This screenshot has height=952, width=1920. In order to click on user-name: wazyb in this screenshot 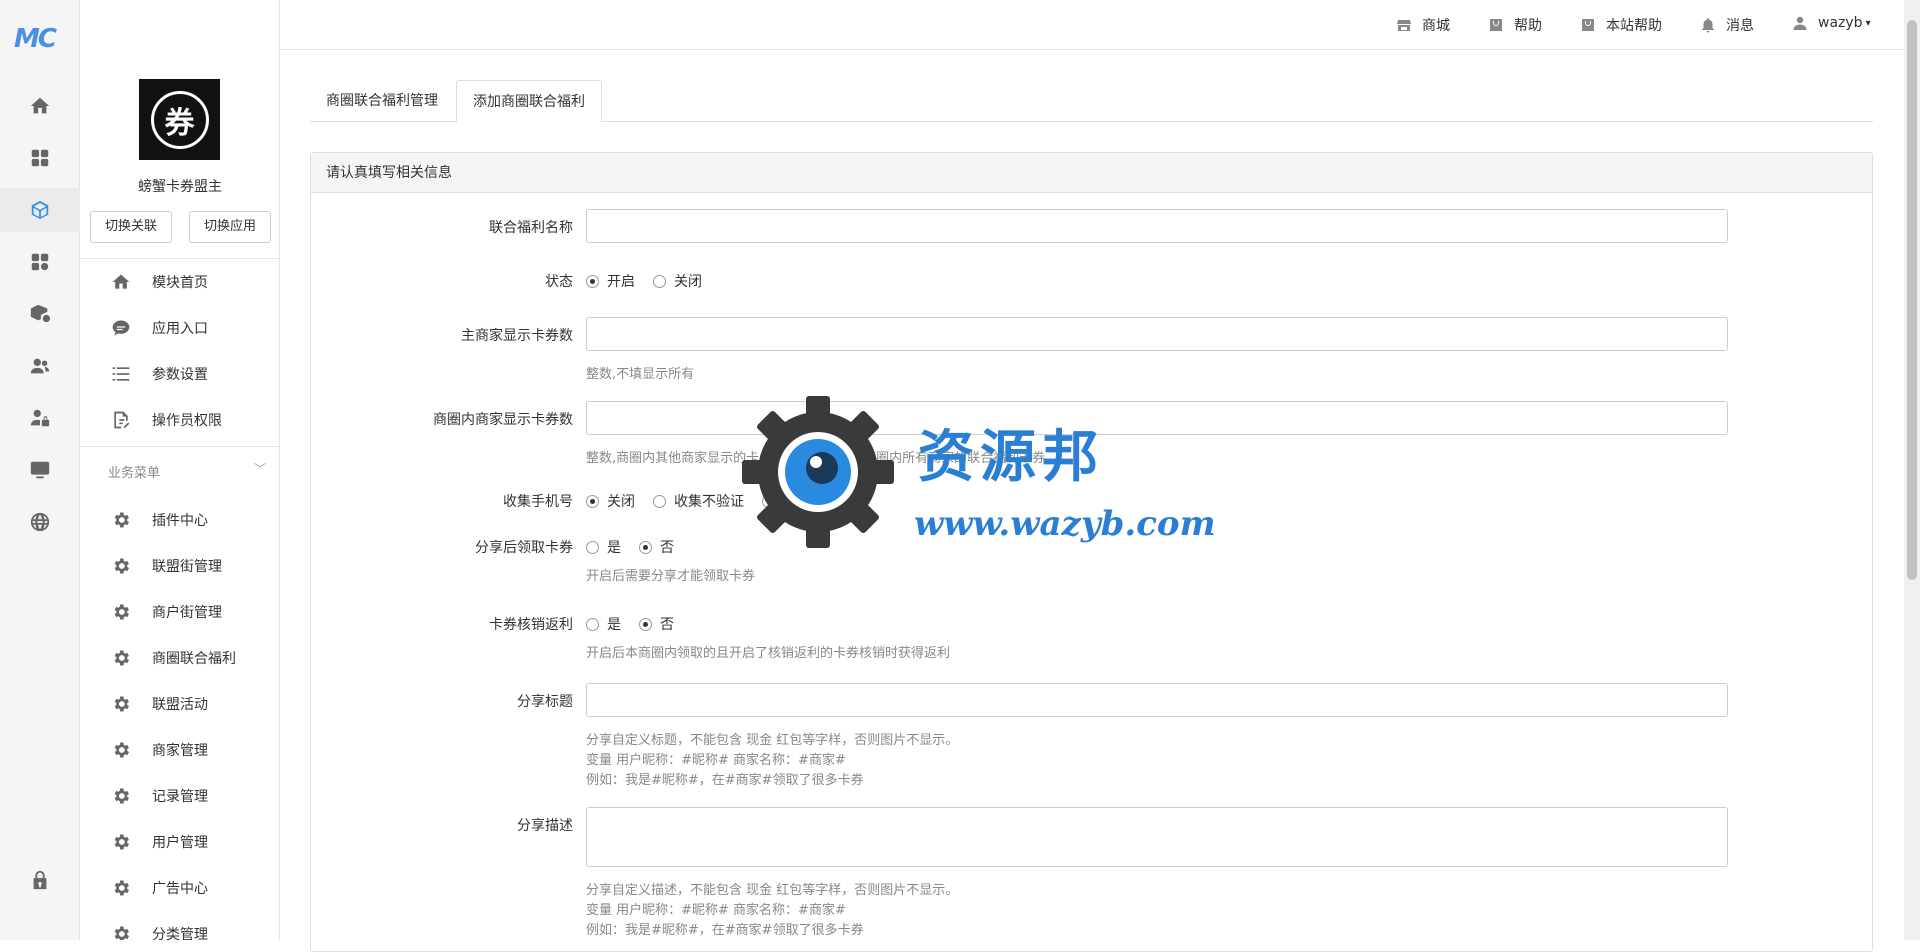, I will do `click(1840, 23)`.